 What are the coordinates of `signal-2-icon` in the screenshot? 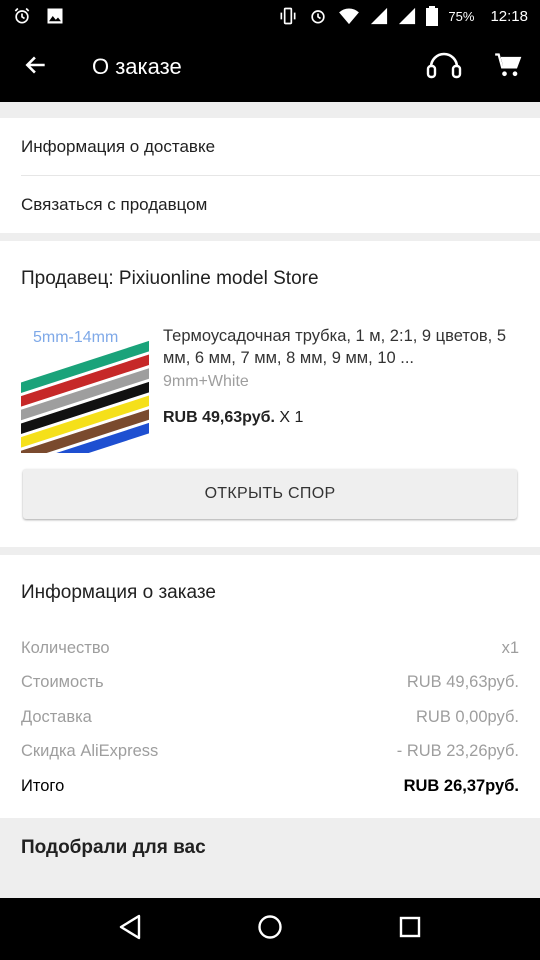 It's located at (407, 16).